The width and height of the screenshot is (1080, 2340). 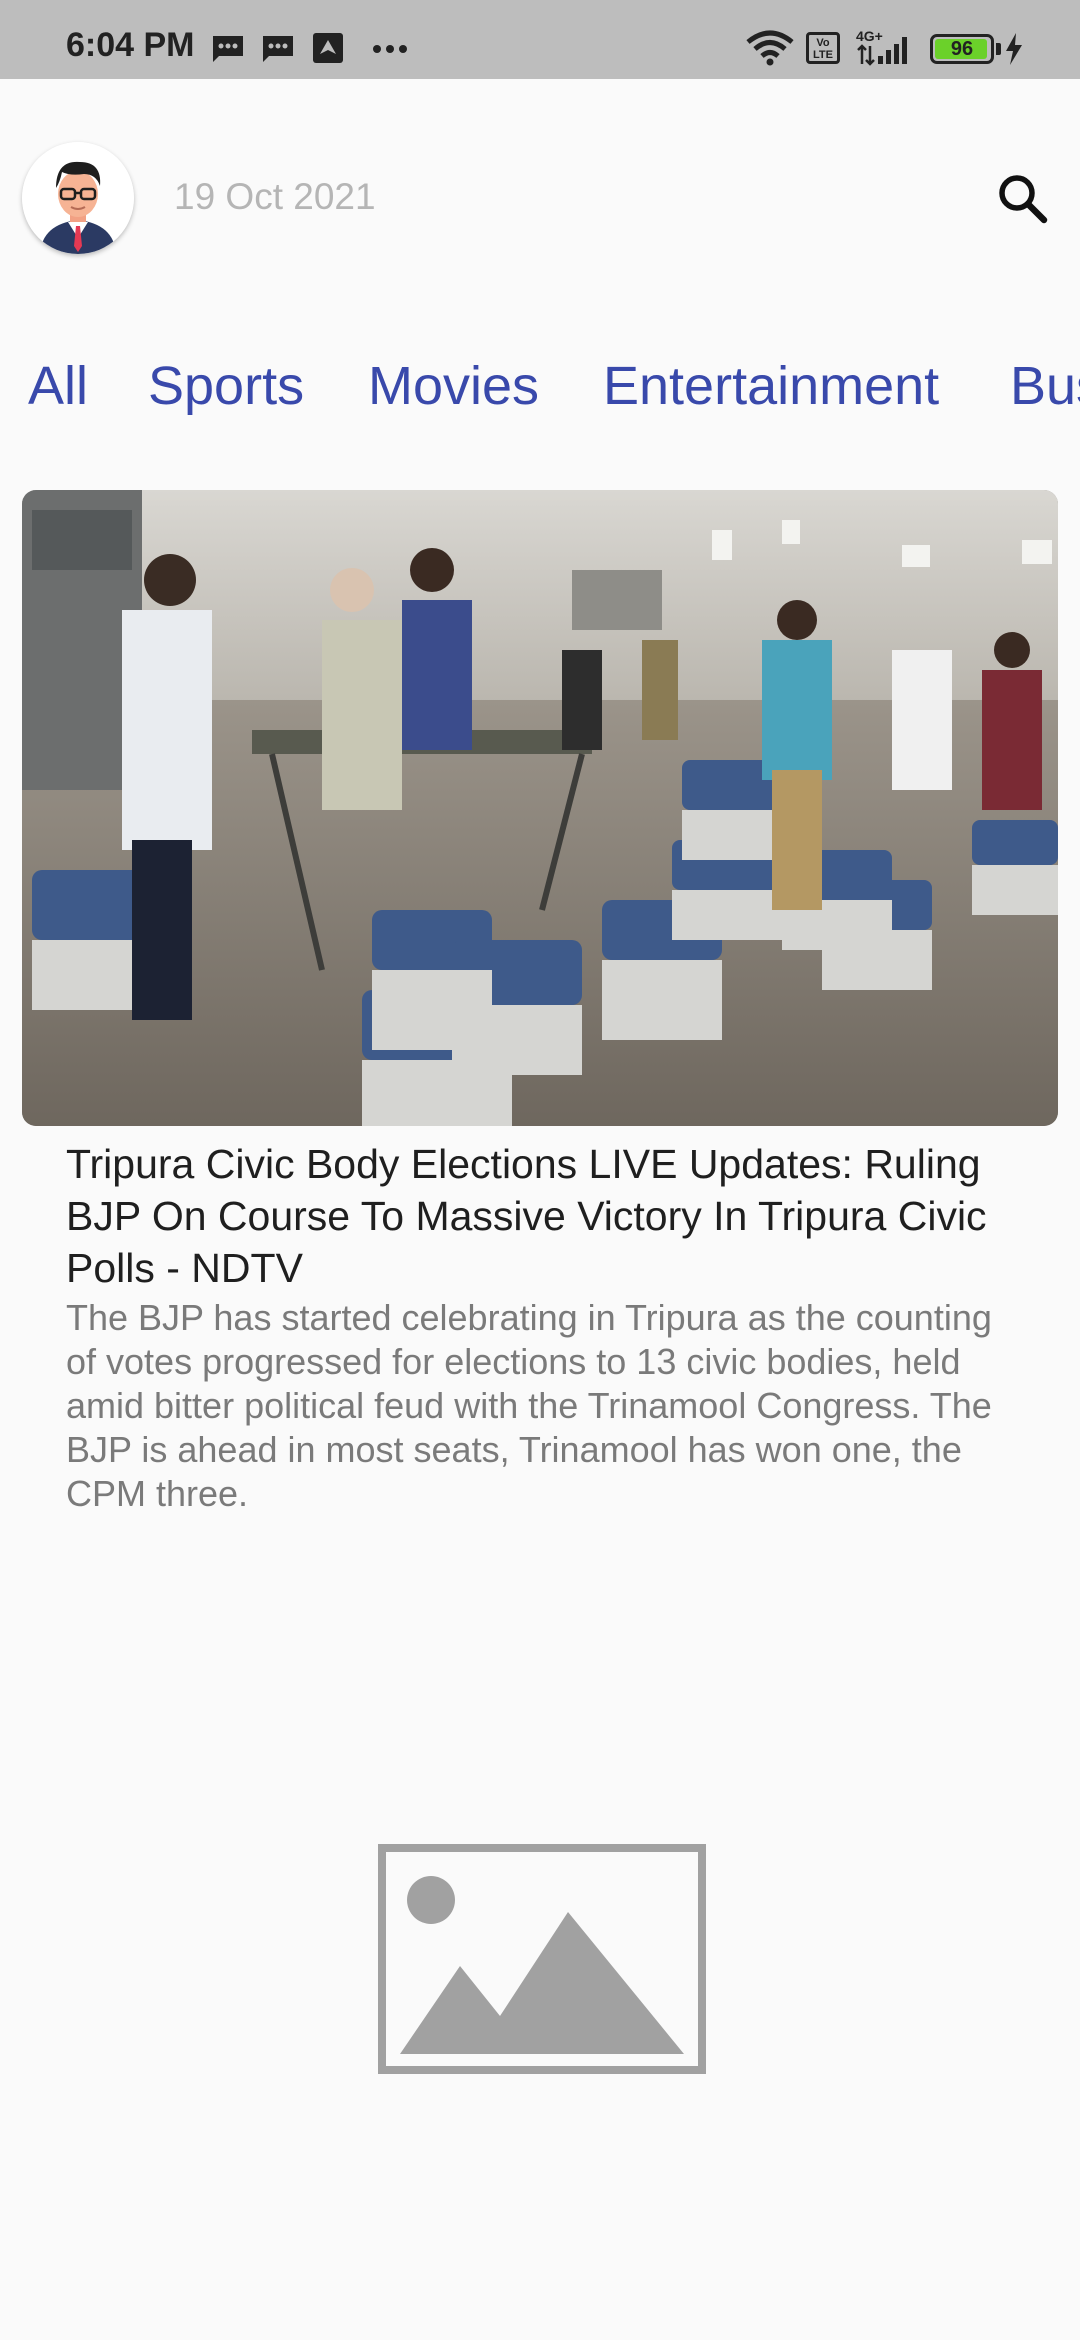 What do you see at coordinates (882, 51) in the screenshot?
I see `signal-4g-icon` at bounding box center [882, 51].